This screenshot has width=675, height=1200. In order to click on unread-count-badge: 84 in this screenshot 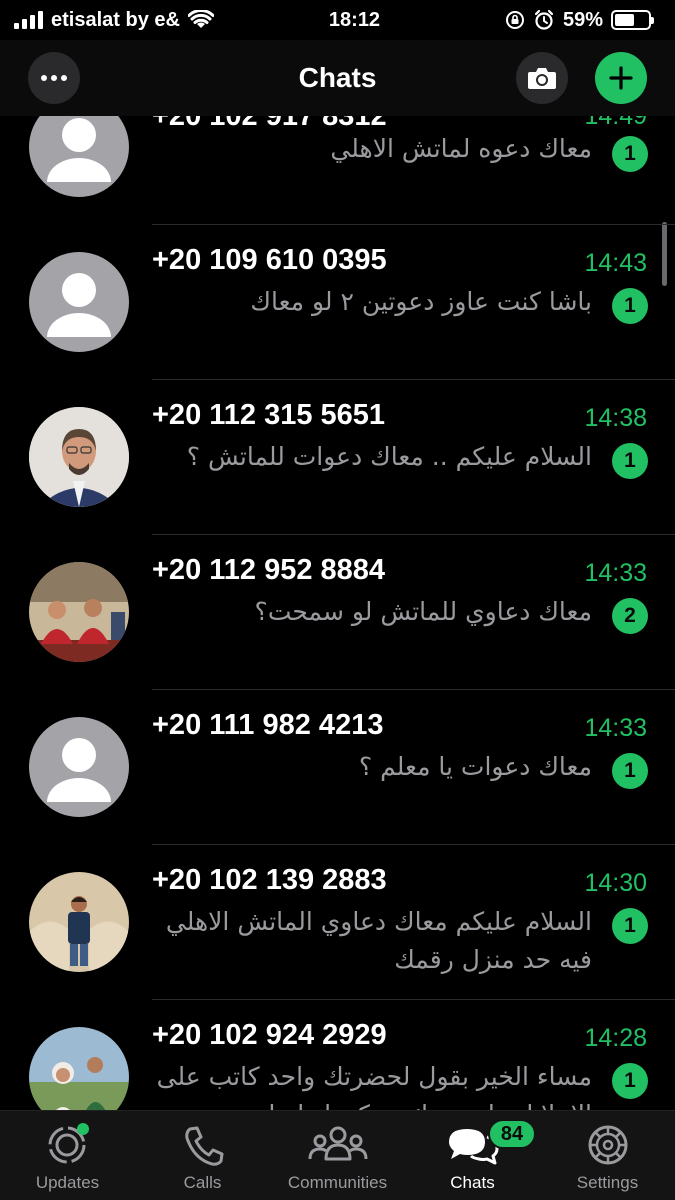, I will do `click(512, 1134)`.